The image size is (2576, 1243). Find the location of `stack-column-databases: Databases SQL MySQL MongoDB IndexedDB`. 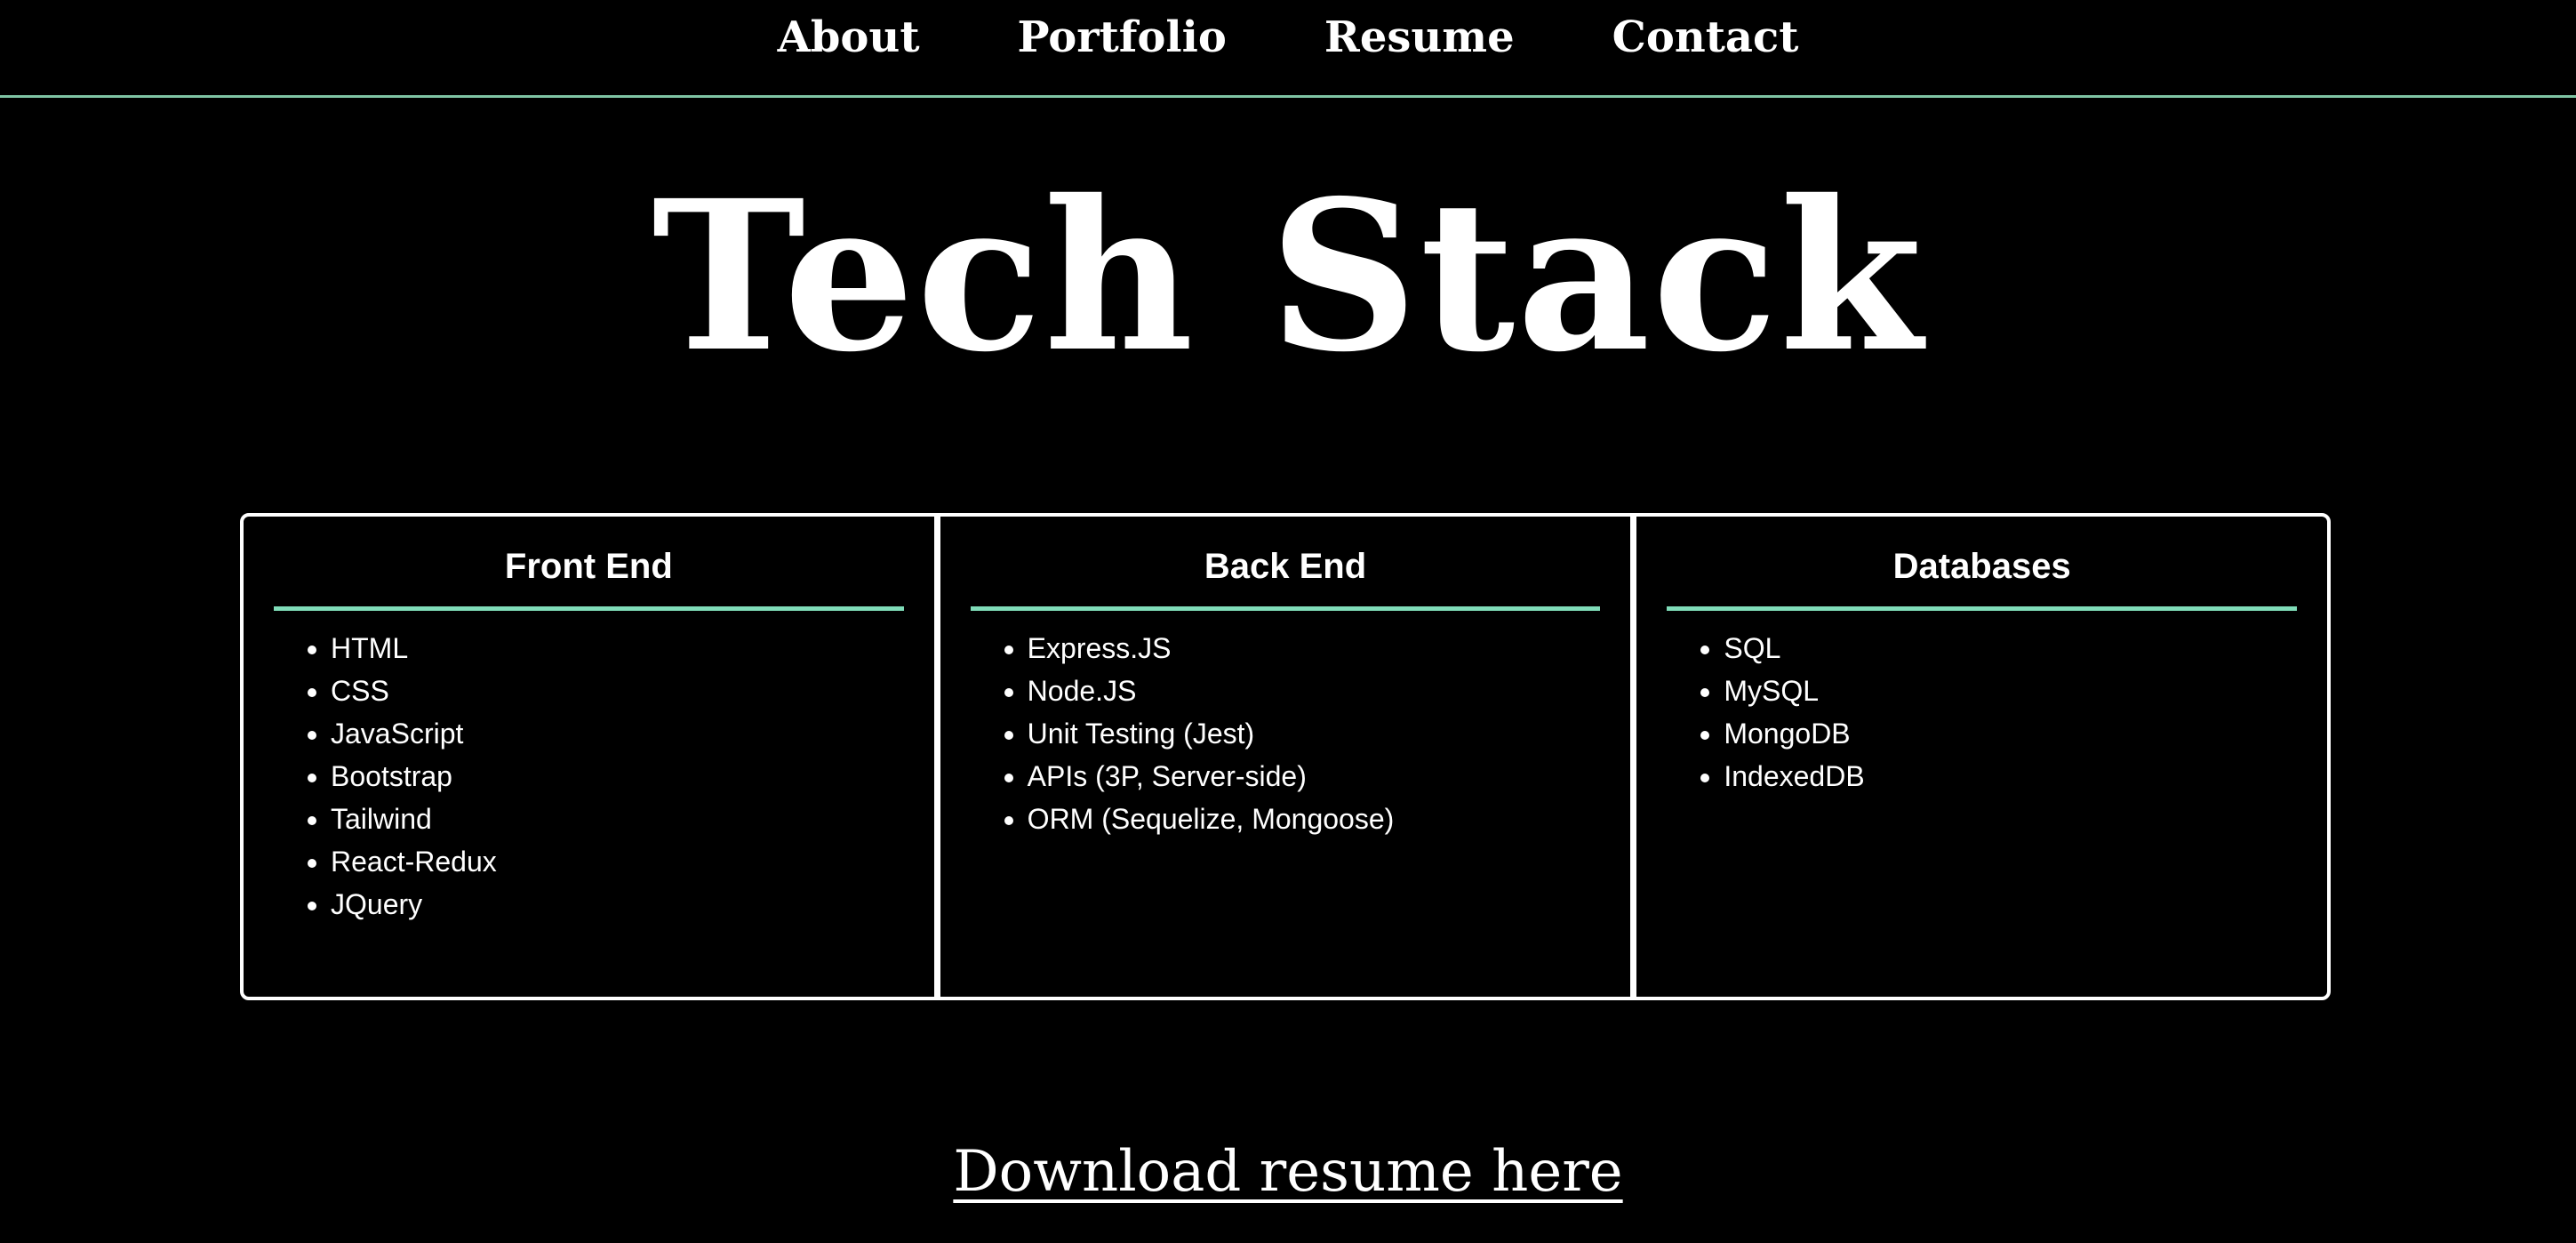

stack-column-databases: Databases SQL MySQL MongoDB IndexedDB is located at coordinates (1978, 757).